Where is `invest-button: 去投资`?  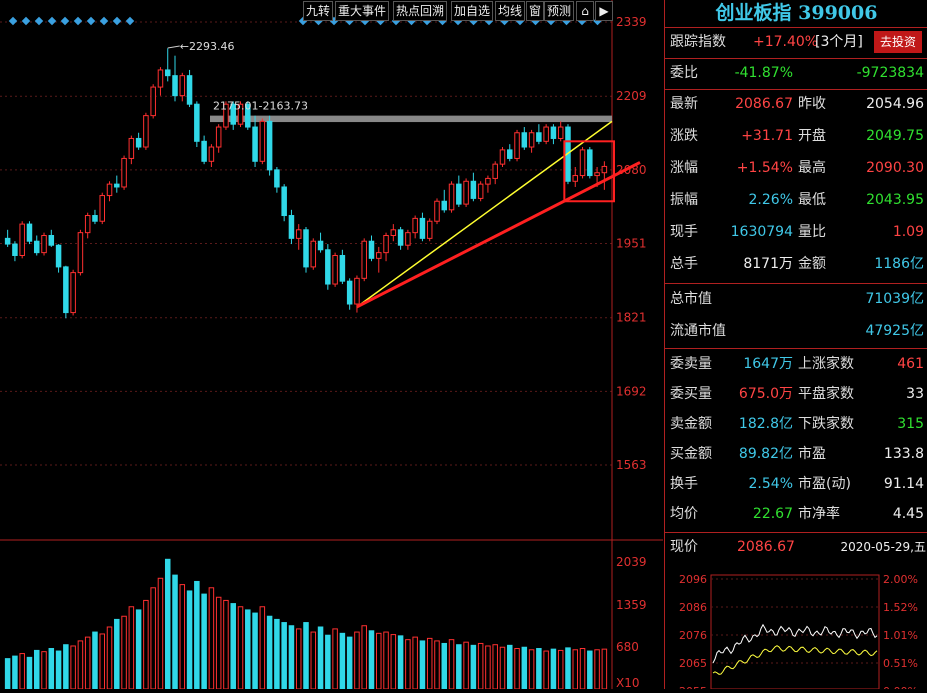 invest-button: 去投资 is located at coordinates (897, 42).